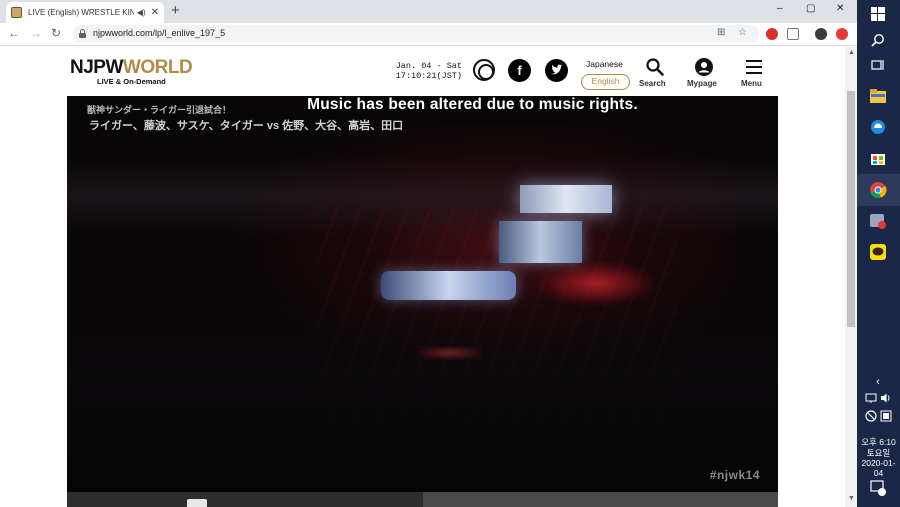  I want to click on arena-screen-top, so click(566, 199).